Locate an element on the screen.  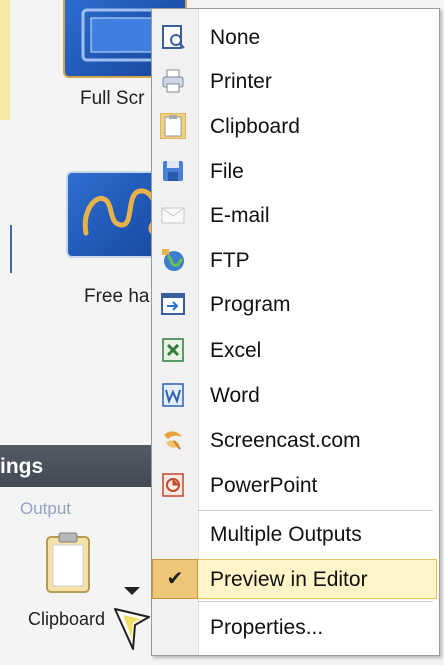
checkmark-icon: ✔ is located at coordinates (175, 579).